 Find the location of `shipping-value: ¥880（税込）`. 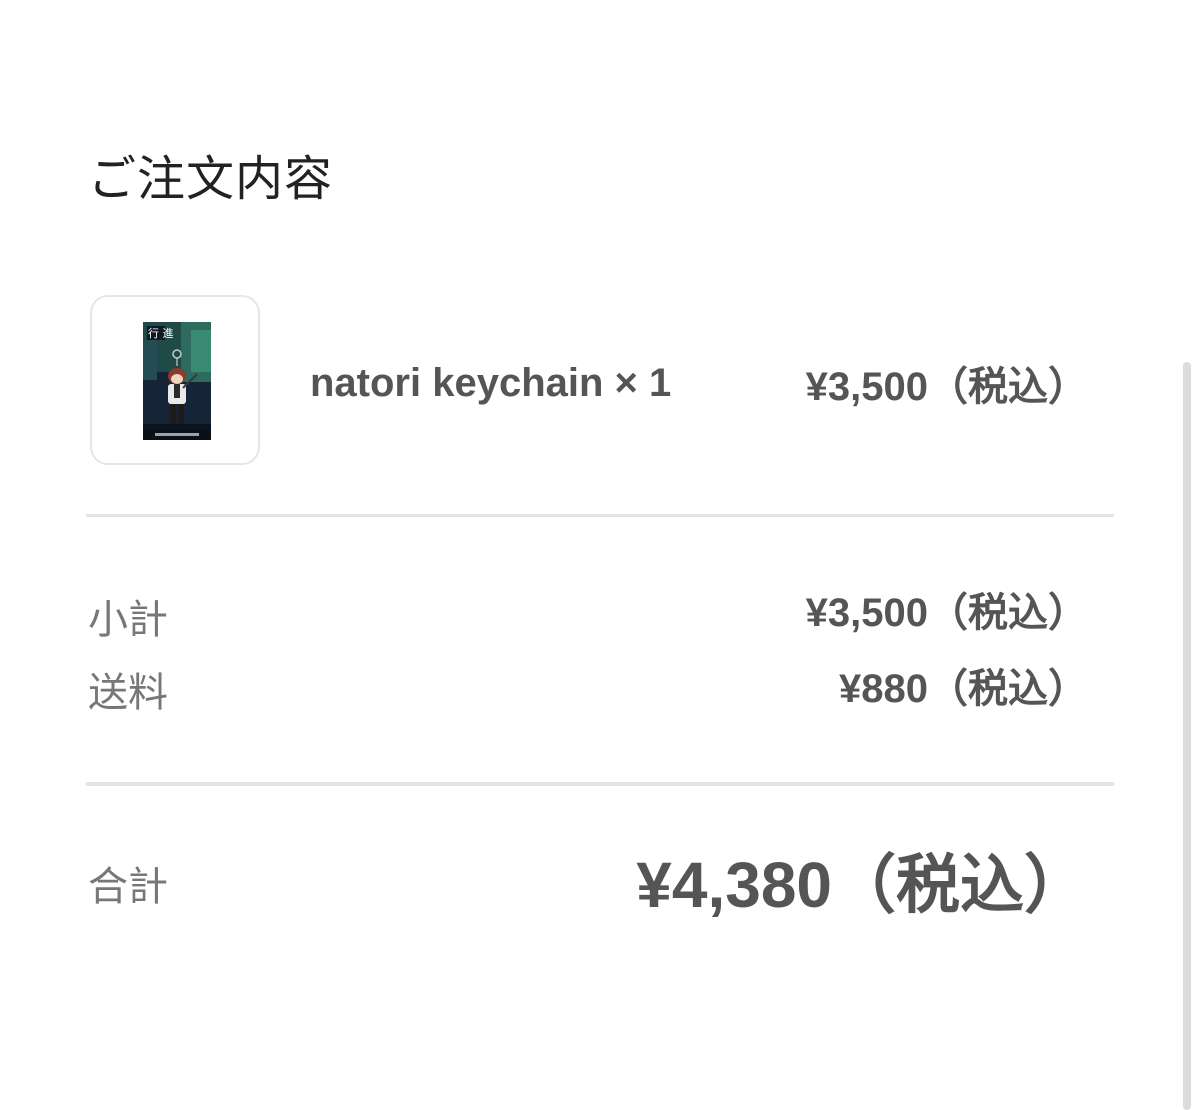

shipping-value: ¥880（税込） is located at coordinates (963, 689).